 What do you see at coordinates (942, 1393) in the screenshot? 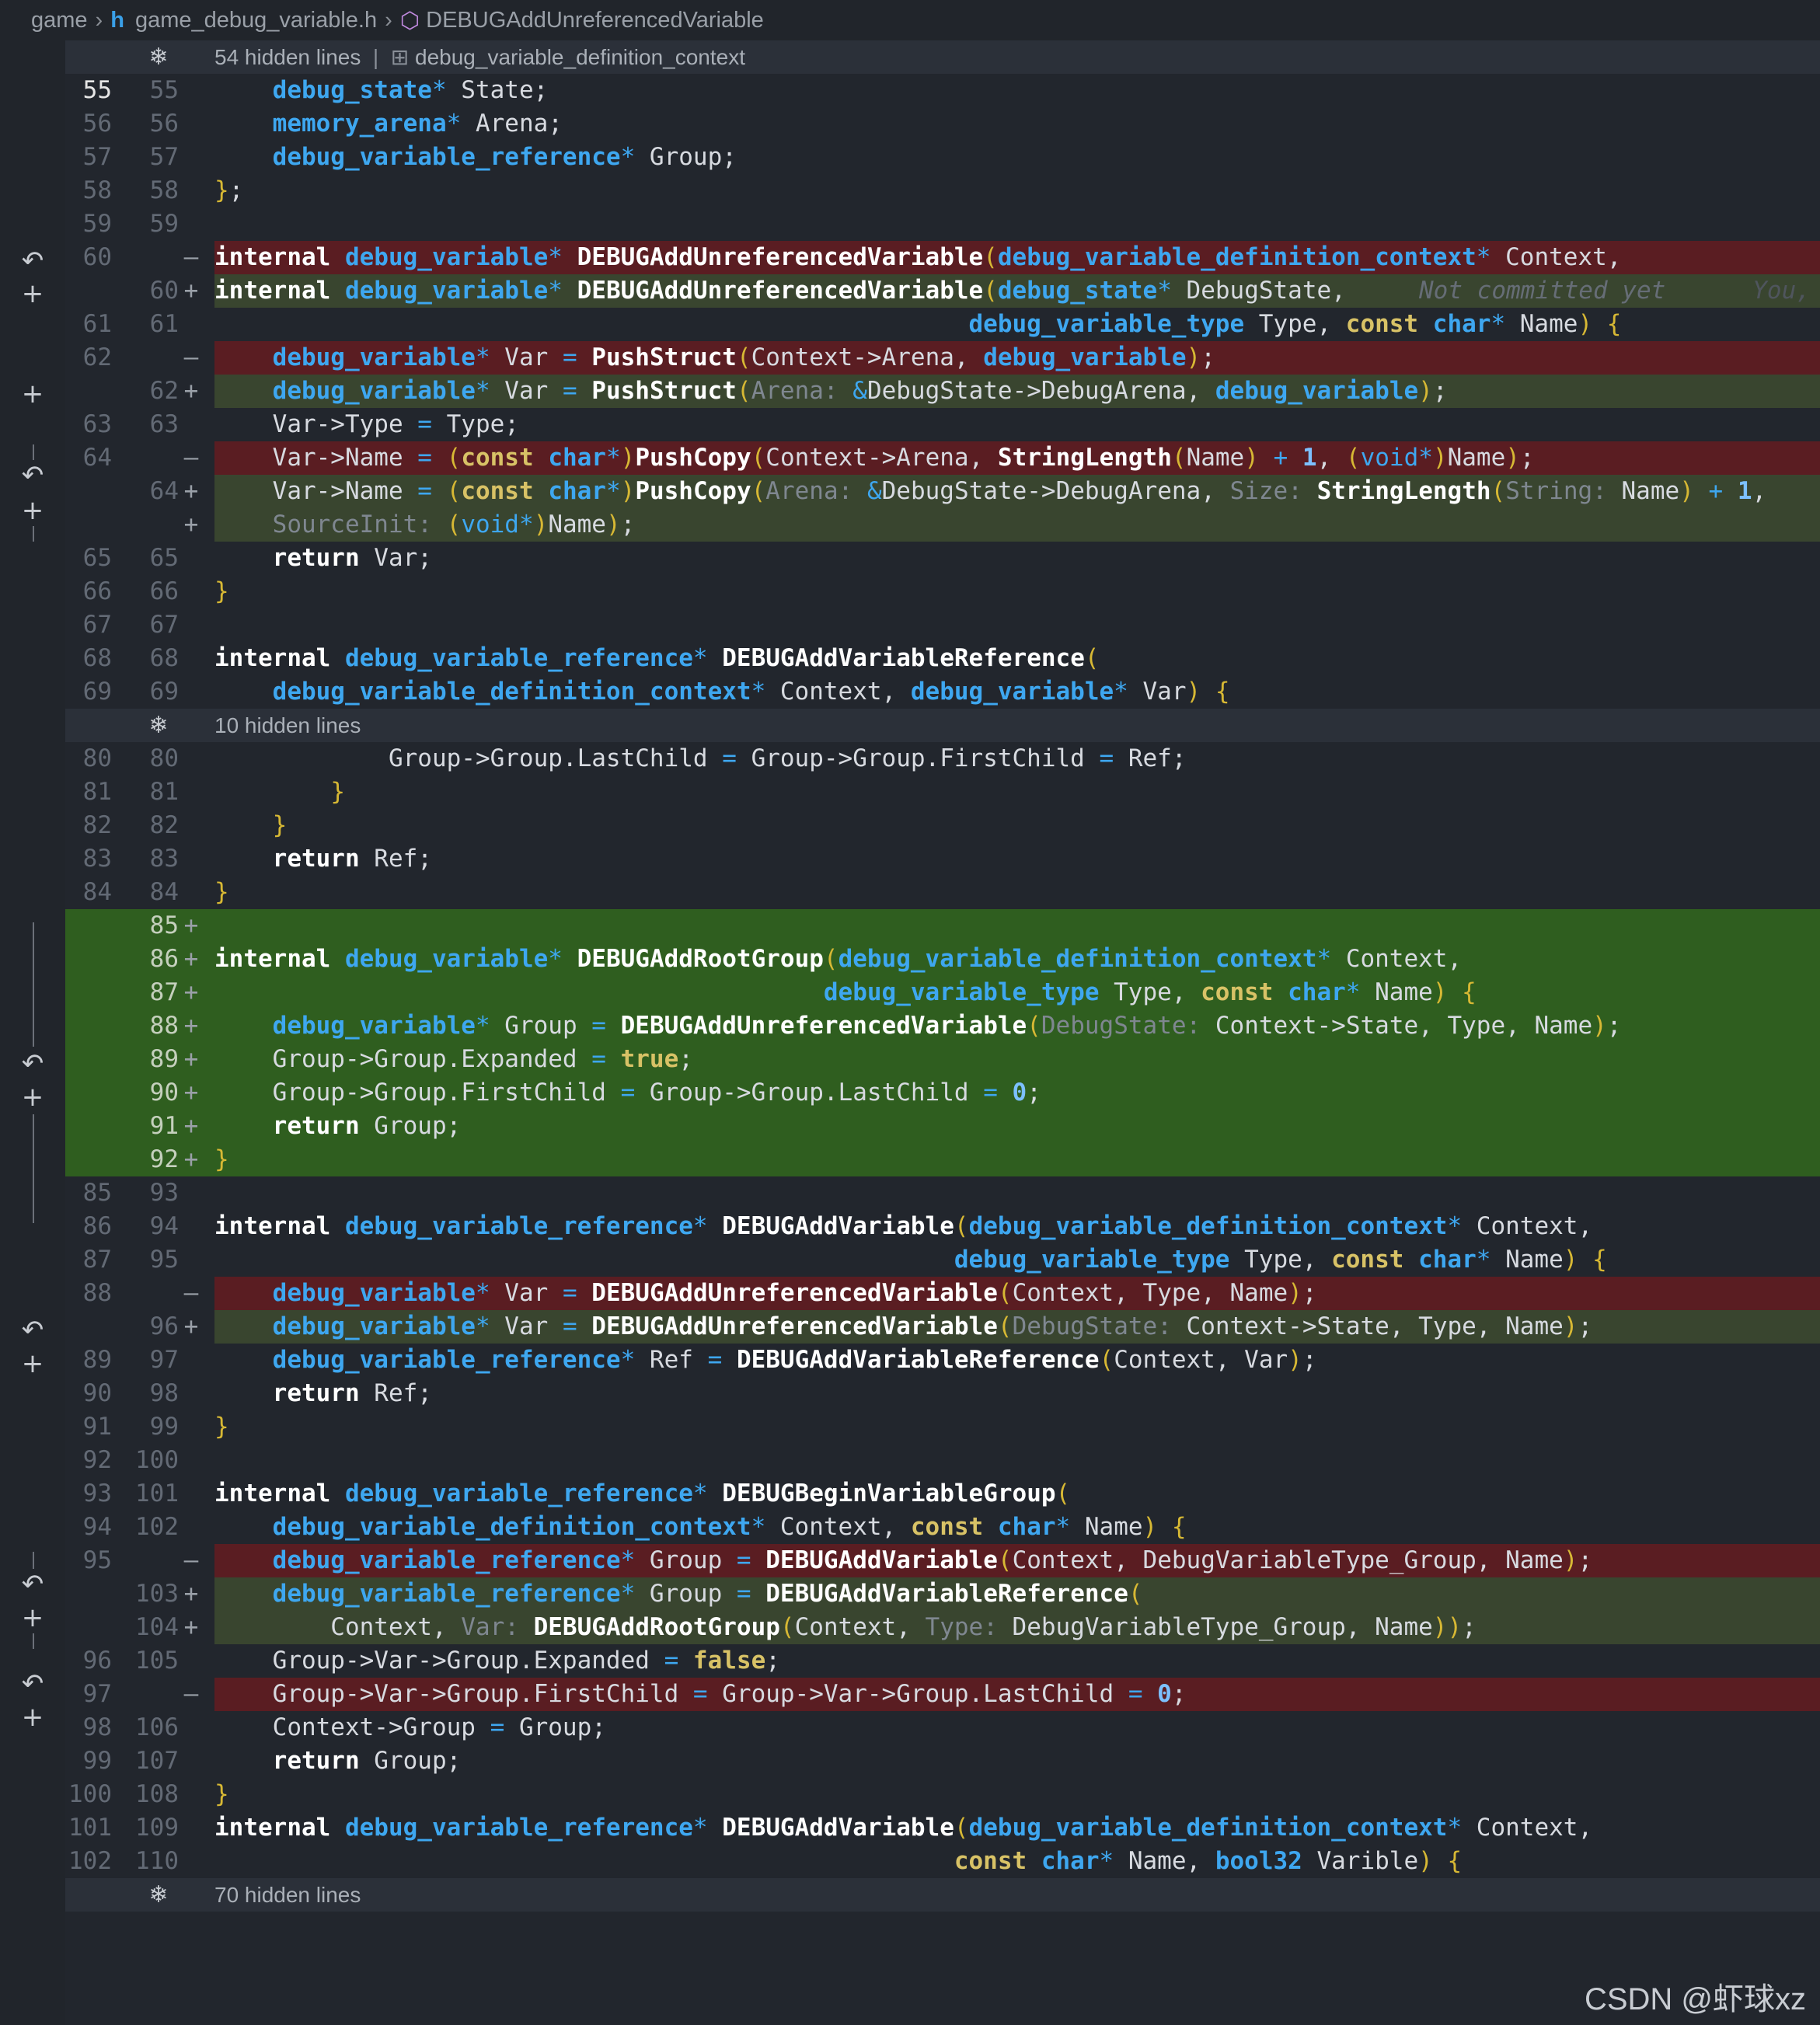
I see `code-line: 90 98 return Ref;` at bounding box center [942, 1393].